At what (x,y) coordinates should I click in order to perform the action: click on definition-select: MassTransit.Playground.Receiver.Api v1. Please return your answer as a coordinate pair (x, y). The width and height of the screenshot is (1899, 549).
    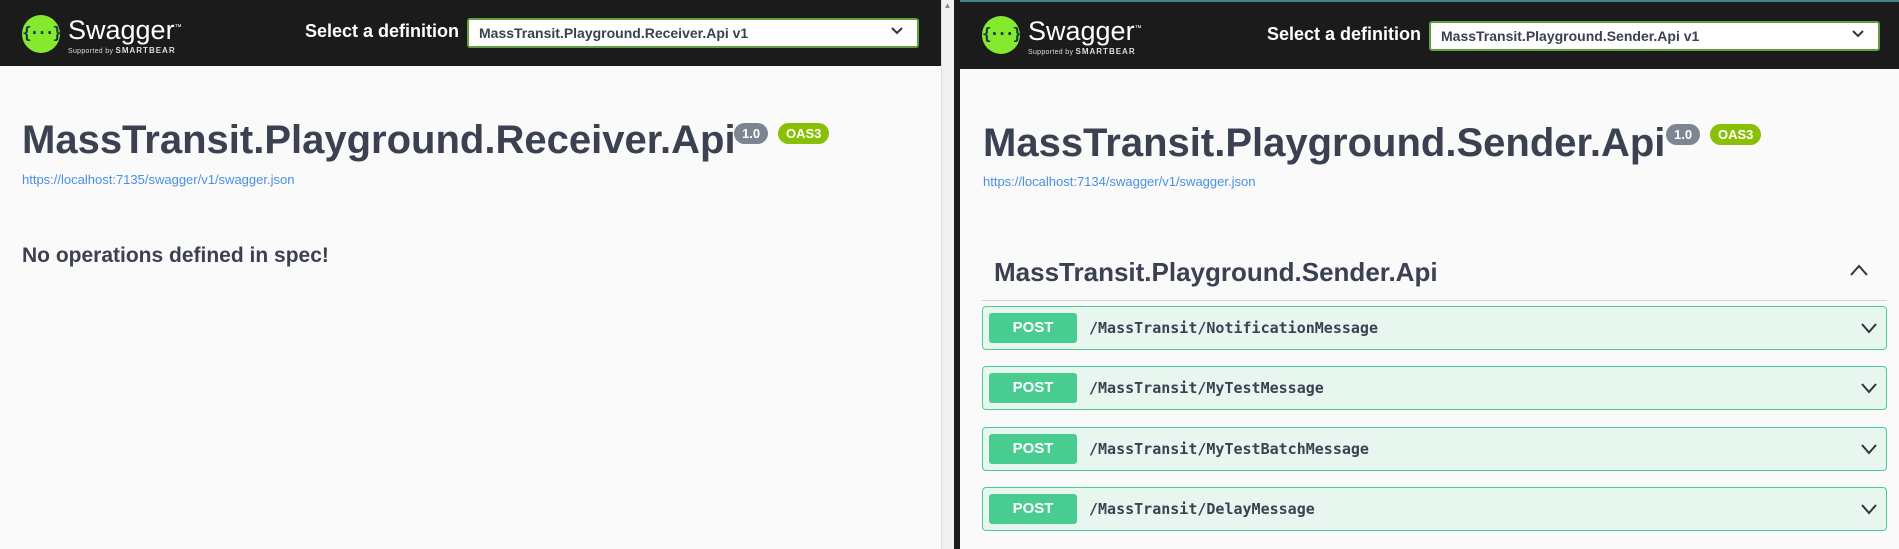
    Looking at the image, I should click on (693, 33).